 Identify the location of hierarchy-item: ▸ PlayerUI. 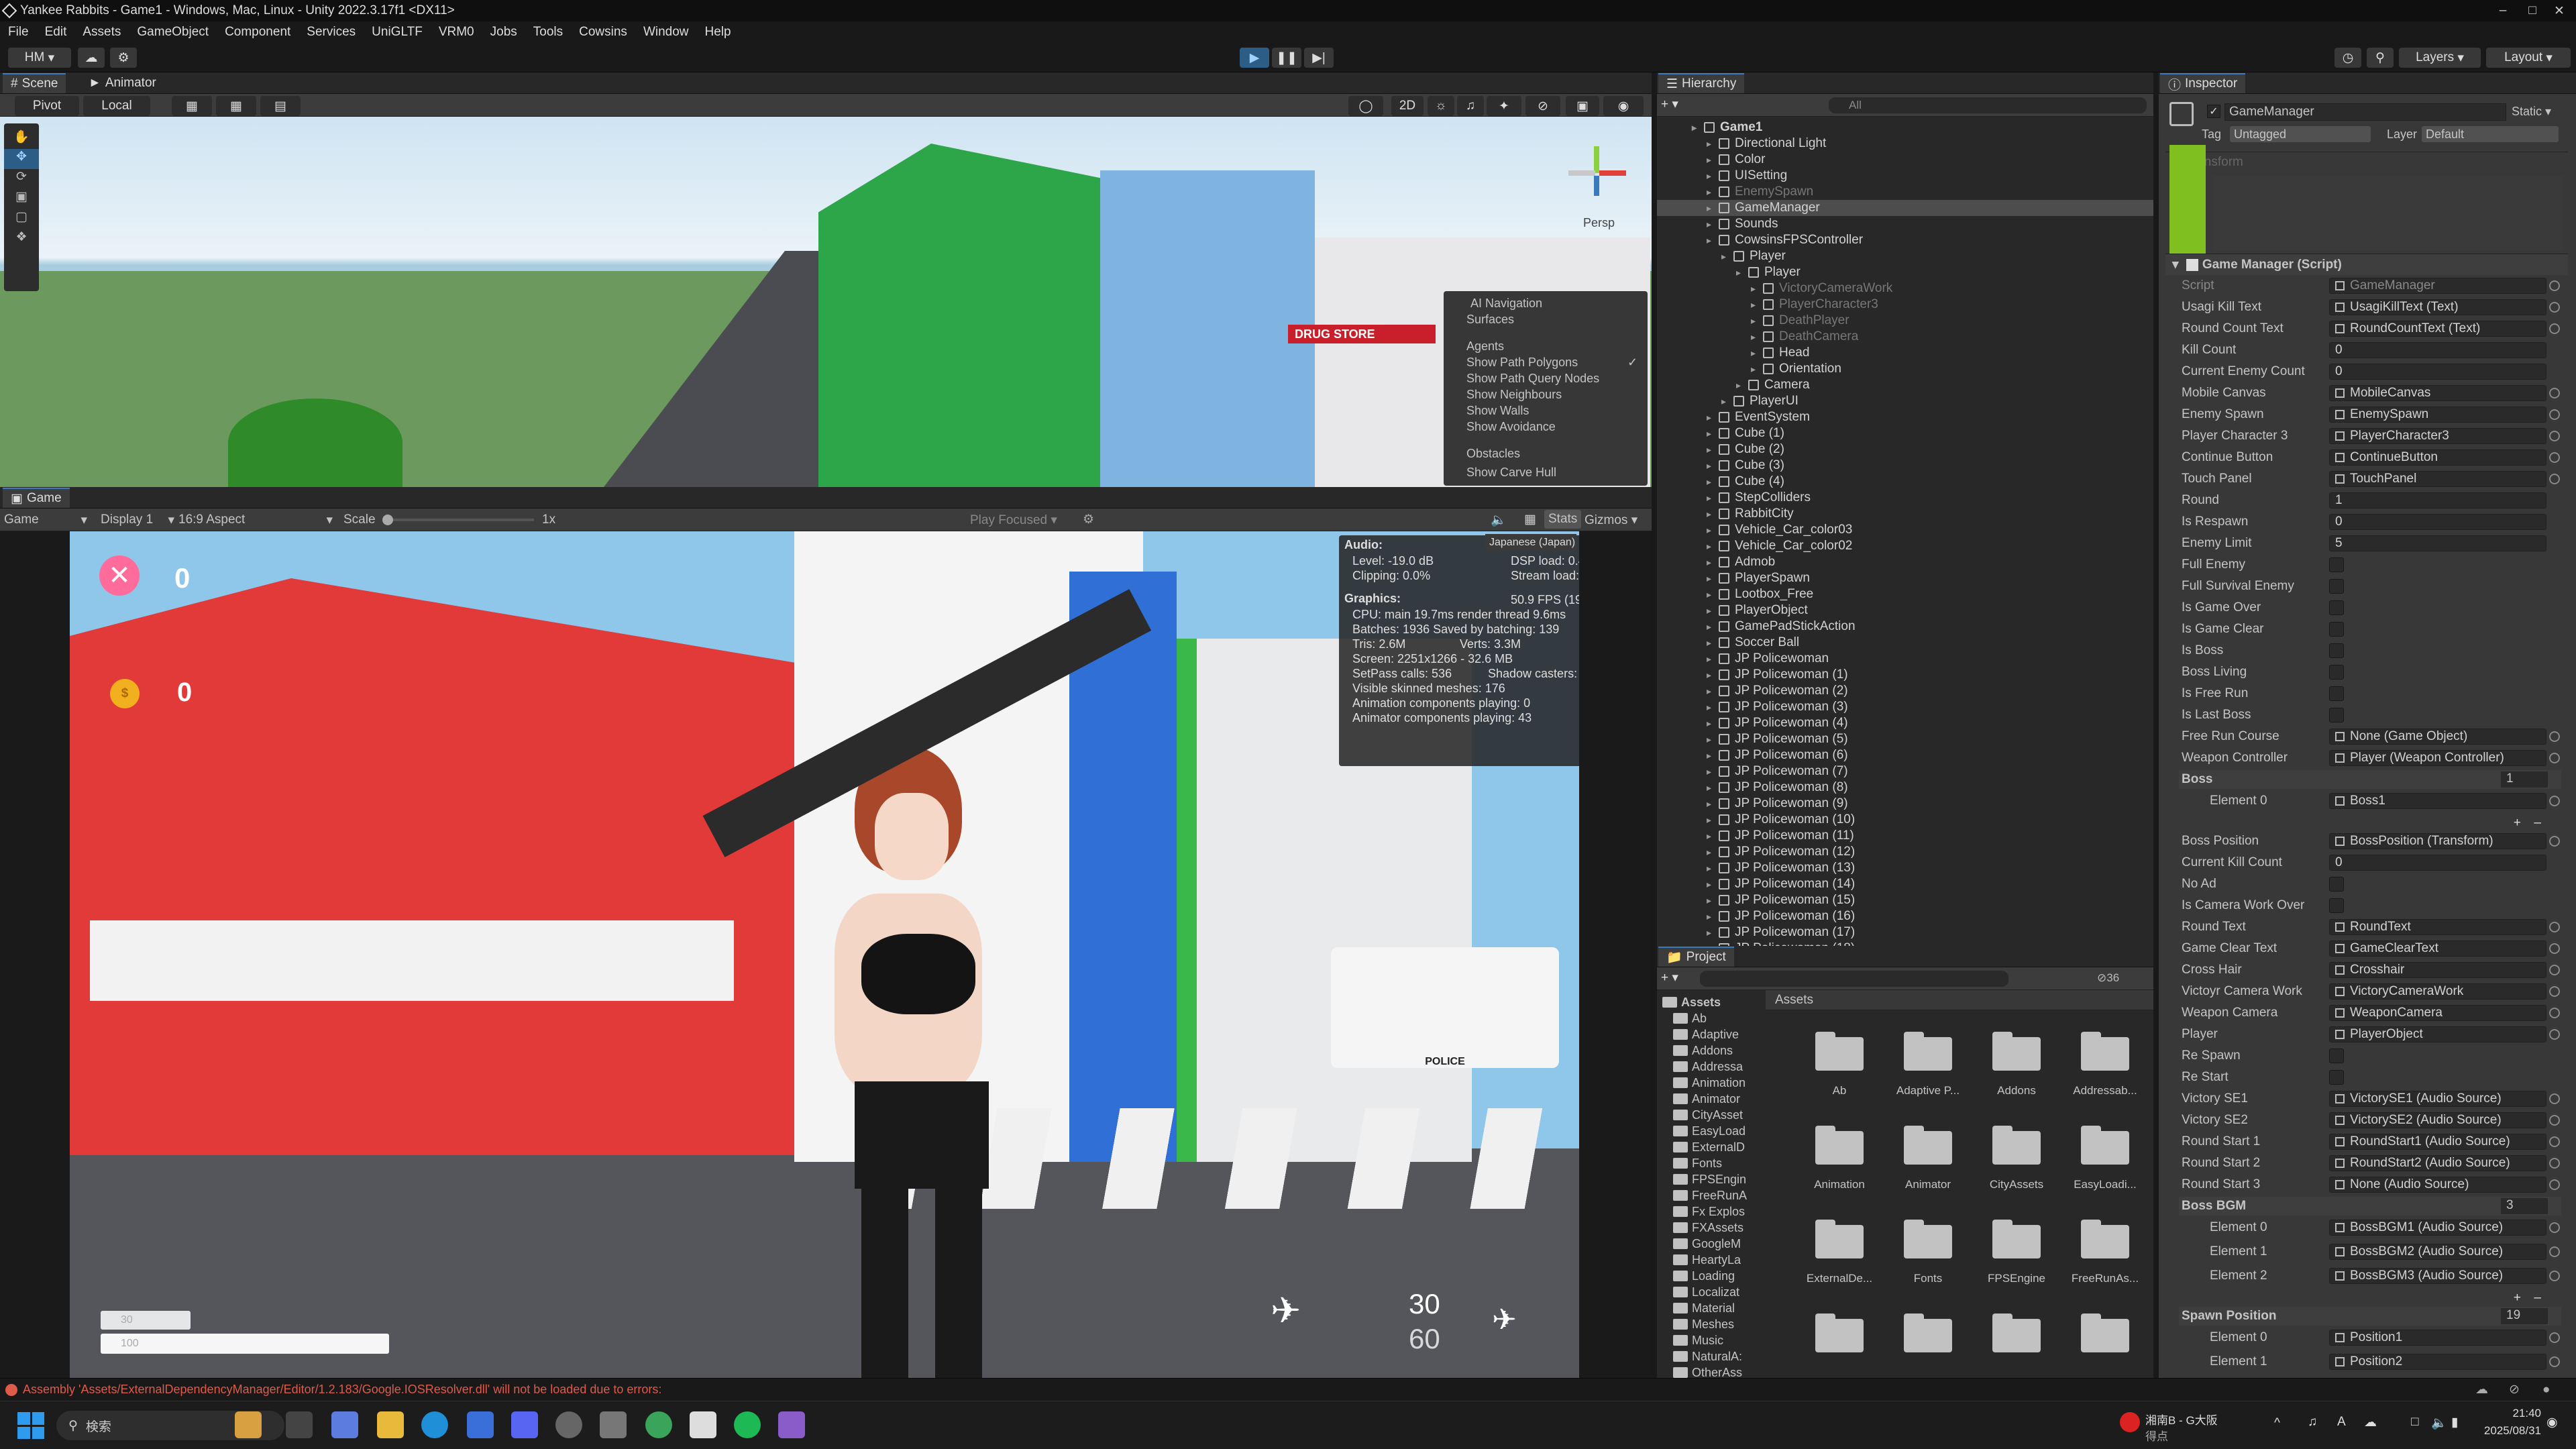
(1905, 401).